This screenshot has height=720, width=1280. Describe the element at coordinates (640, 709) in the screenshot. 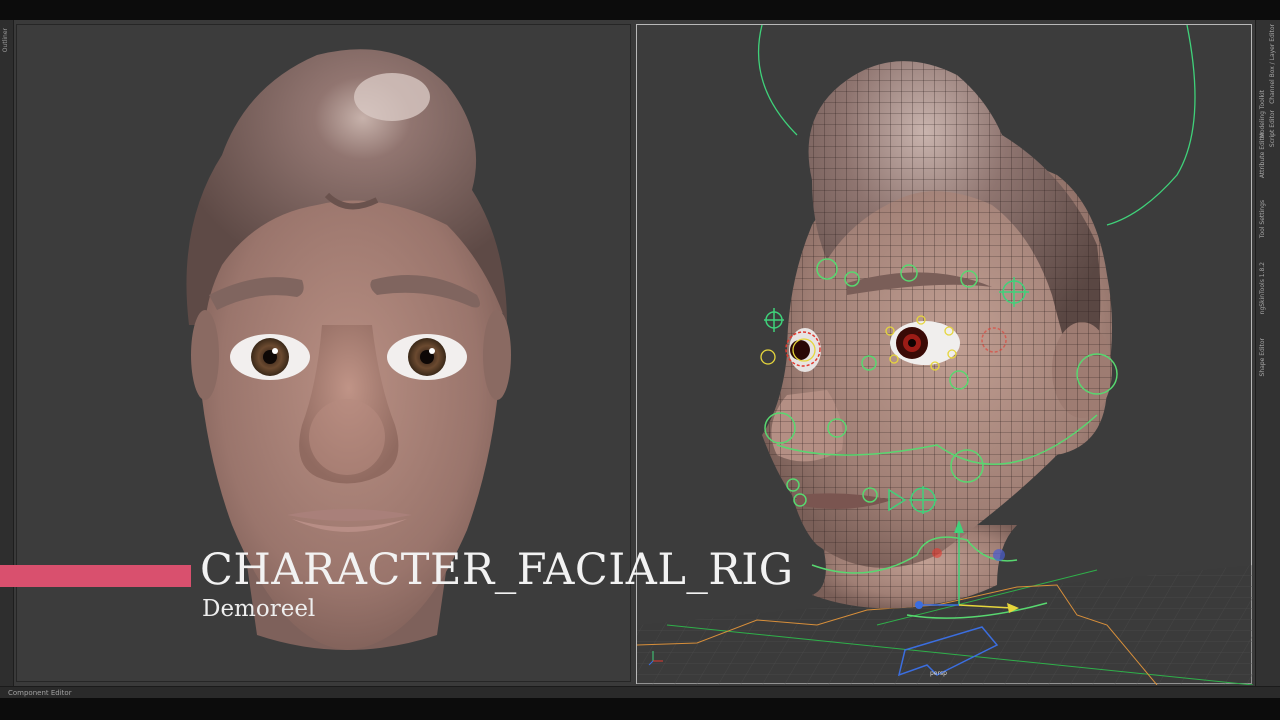

I see `bottom-letterbox` at that location.